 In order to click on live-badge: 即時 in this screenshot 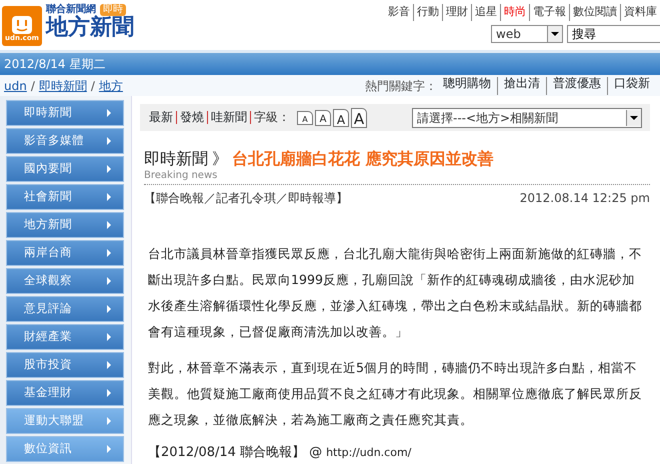, I will do `click(113, 10)`.